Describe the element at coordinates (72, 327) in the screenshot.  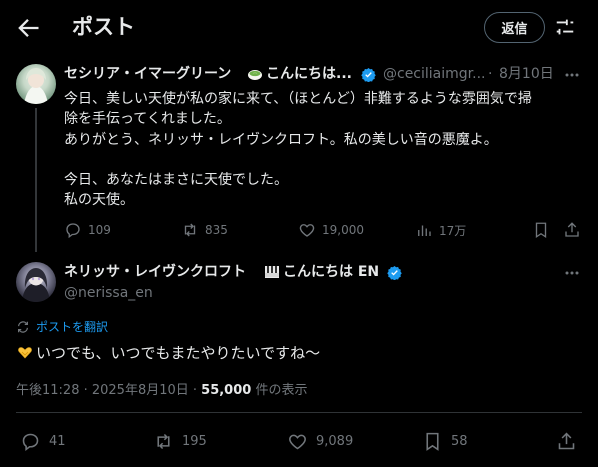
I see `translate-post-label: ポストを翻訳` at that location.